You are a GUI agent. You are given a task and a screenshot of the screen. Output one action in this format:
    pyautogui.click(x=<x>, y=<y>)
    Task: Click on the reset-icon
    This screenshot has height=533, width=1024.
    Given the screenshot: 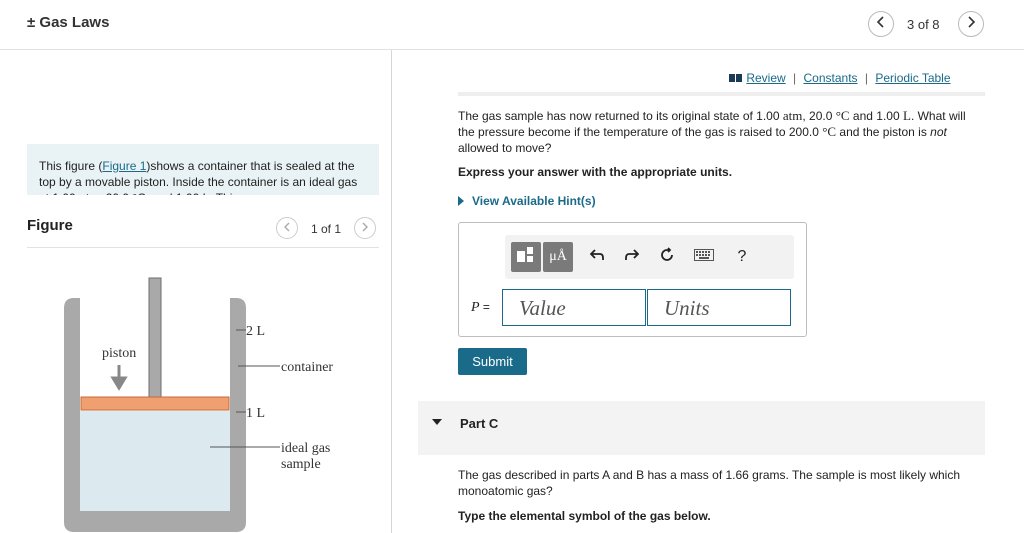 What is the action you would take?
    pyautogui.click(x=667, y=257)
    